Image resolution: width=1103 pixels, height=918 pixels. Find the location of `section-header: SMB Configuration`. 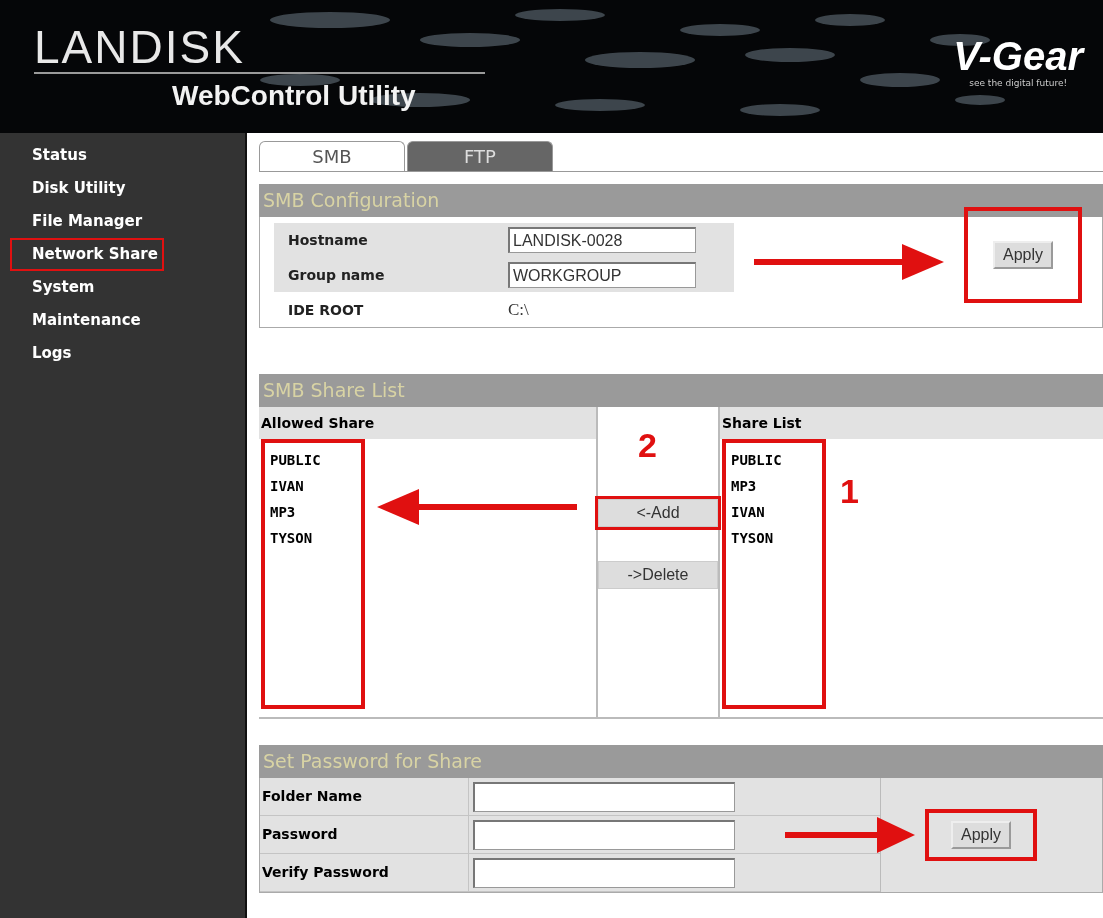

section-header: SMB Configuration is located at coordinates (681, 200).